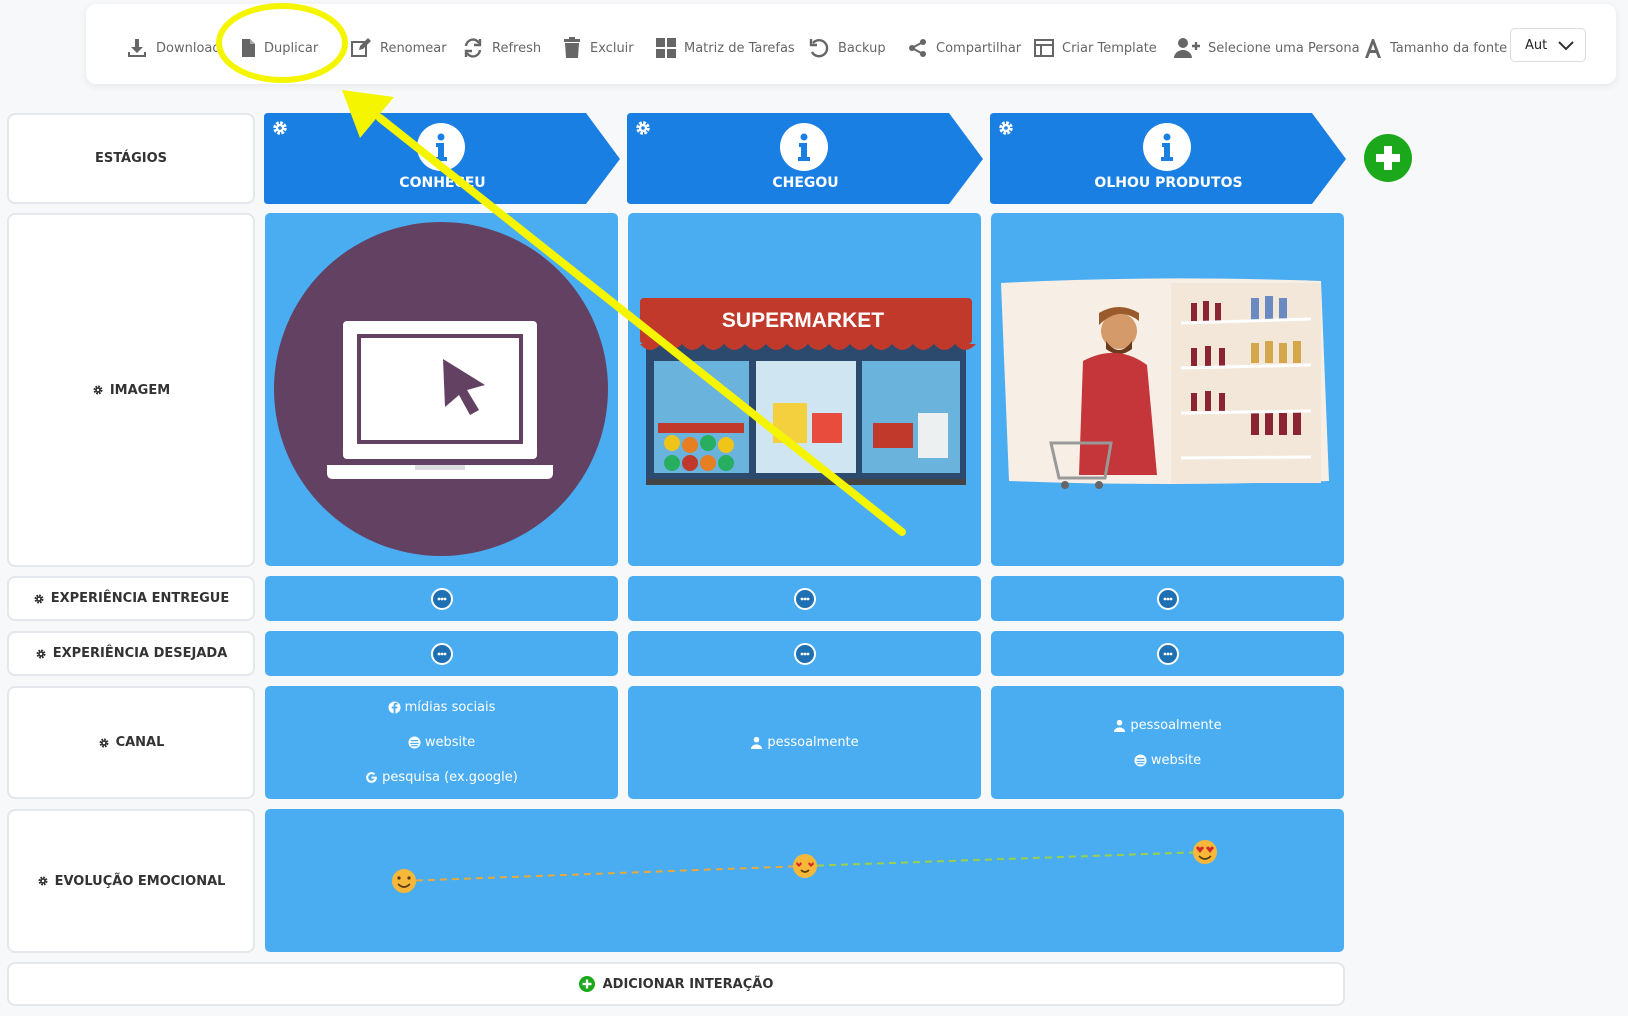  I want to click on backup-button: Backup, so click(847, 48).